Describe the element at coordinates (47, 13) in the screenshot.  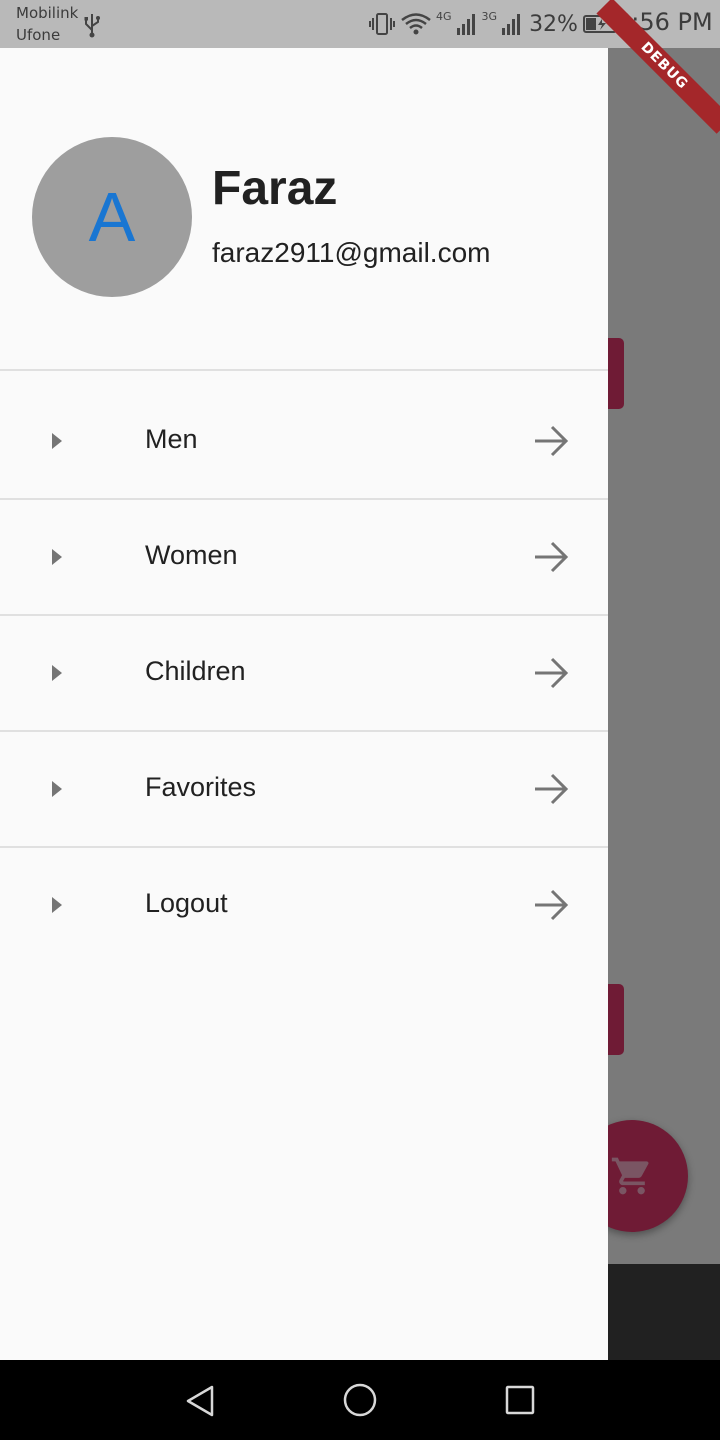
I see `carrier-primary: Mobilink` at that location.